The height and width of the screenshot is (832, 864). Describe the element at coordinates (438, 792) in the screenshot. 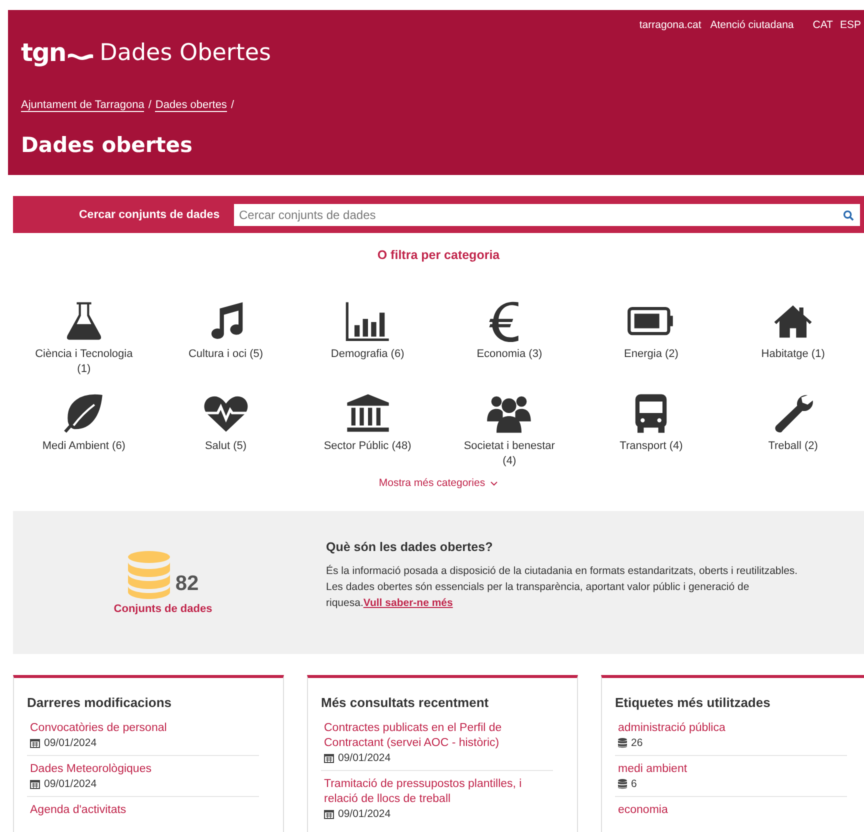

I see `dataset-link: Tramitació de pressupostos plantilles, i relació de llocs de treball` at that location.